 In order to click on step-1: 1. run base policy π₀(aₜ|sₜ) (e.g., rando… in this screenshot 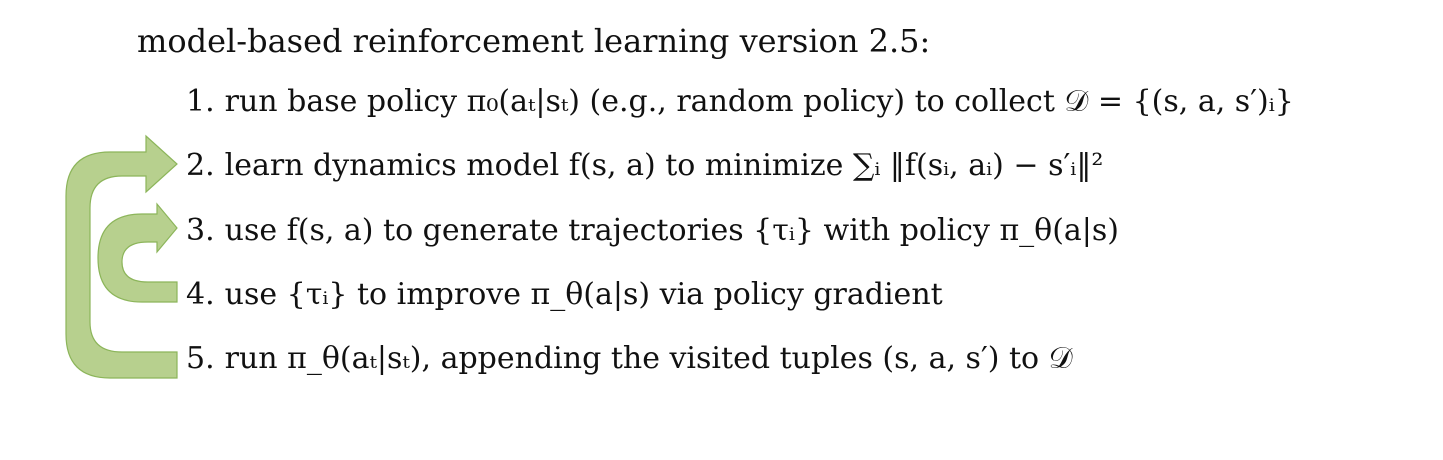, I will do `click(740, 102)`.